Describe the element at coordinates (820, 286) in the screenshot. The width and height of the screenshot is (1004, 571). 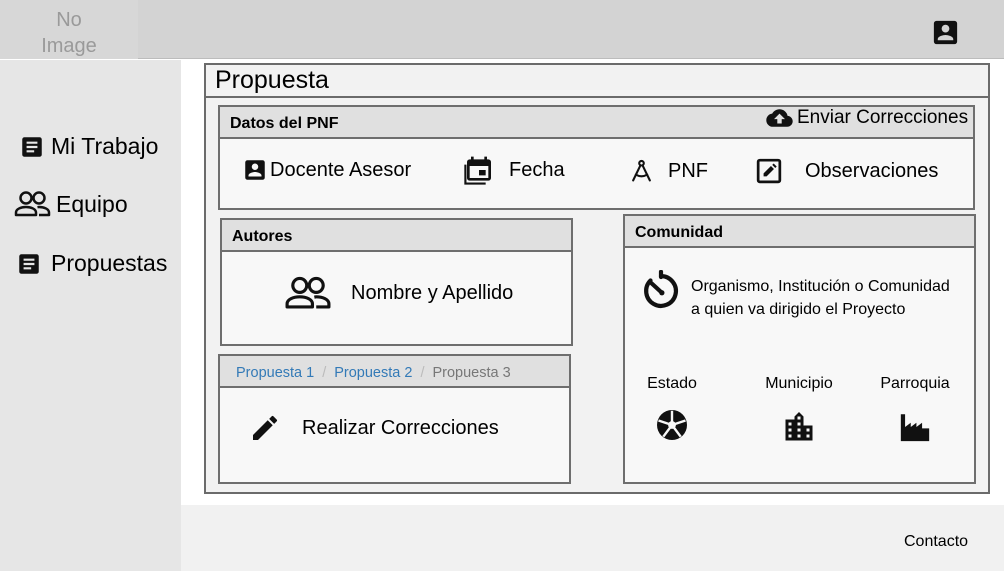
I see `comunidad-description-line1: Organismo, Institución o Comunidad` at that location.